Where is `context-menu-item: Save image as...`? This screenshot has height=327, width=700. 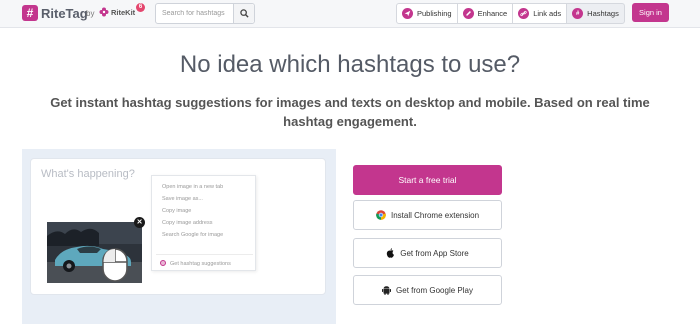 context-menu-item: Save image as... is located at coordinates (182, 199).